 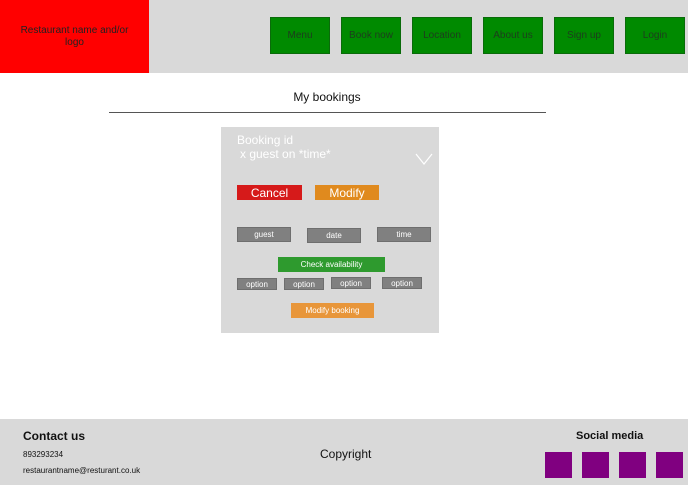 What do you see at coordinates (404, 234) in the screenshot?
I see `time-select: time` at bounding box center [404, 234].